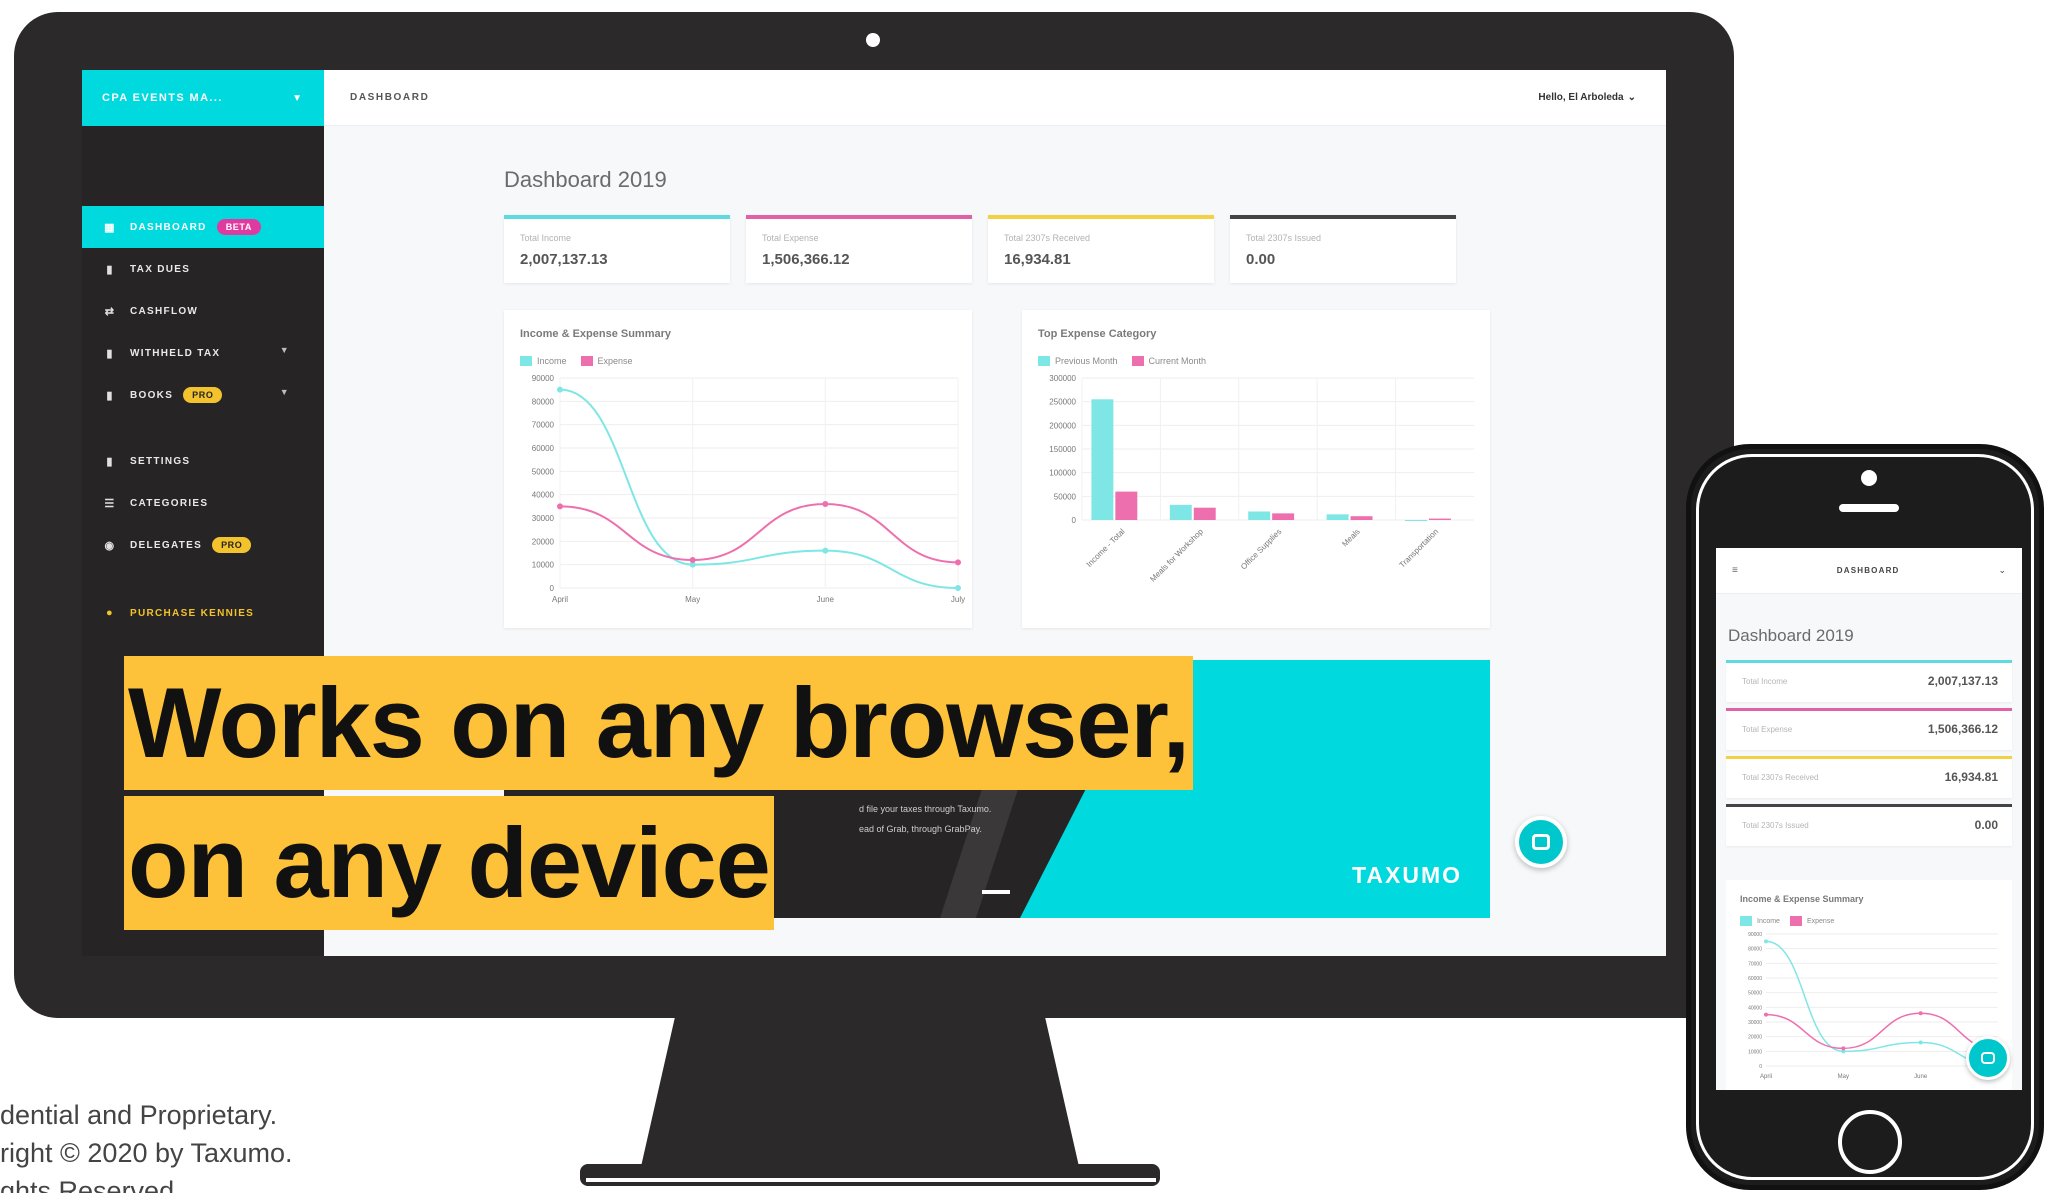  What do you see at coordinates (168, 227) in the screenshot?
I see `sidebar-item-label: DASHBOARD` at bounding box center [168, 227].